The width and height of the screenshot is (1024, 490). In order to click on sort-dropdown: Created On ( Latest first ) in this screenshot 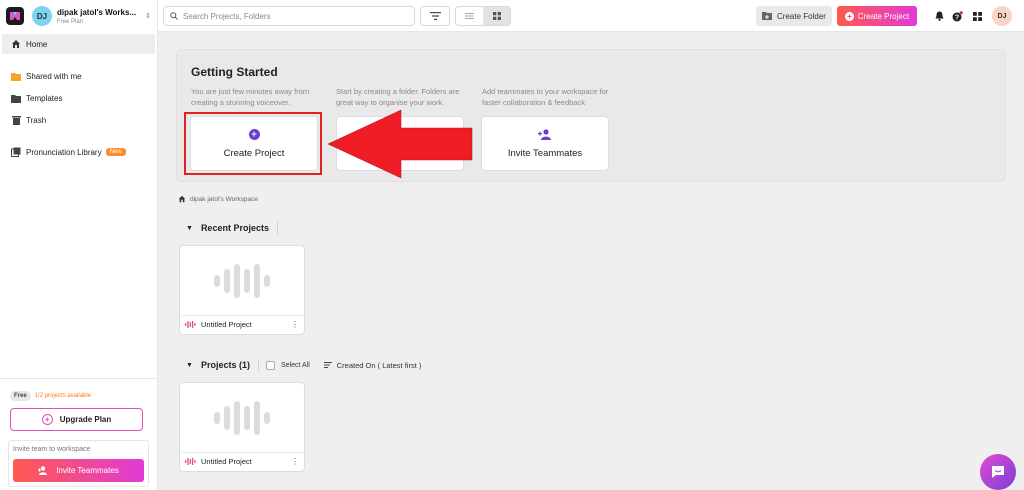, I will do `click(372, 365)`.